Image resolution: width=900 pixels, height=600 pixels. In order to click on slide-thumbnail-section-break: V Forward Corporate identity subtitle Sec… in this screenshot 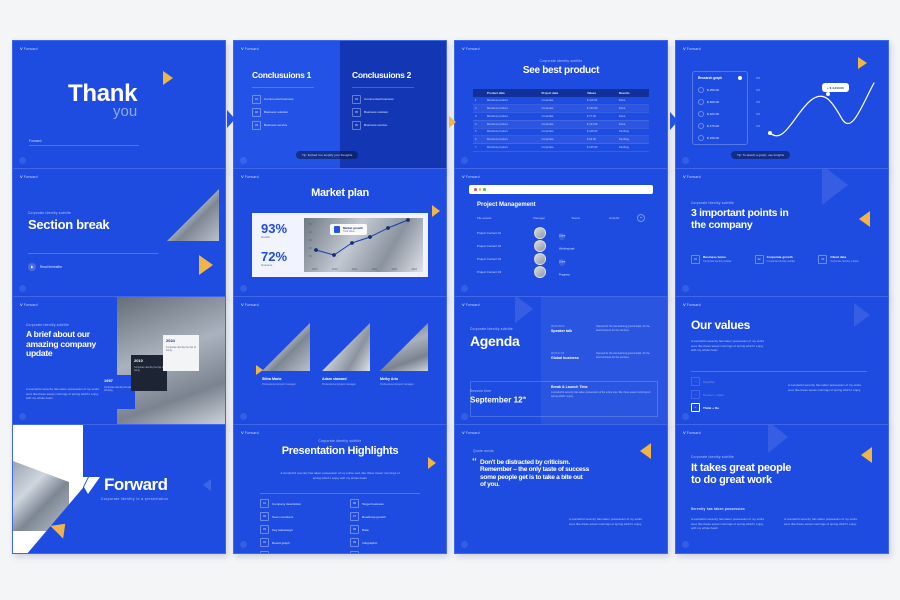, I will do `click(119, 233)`.